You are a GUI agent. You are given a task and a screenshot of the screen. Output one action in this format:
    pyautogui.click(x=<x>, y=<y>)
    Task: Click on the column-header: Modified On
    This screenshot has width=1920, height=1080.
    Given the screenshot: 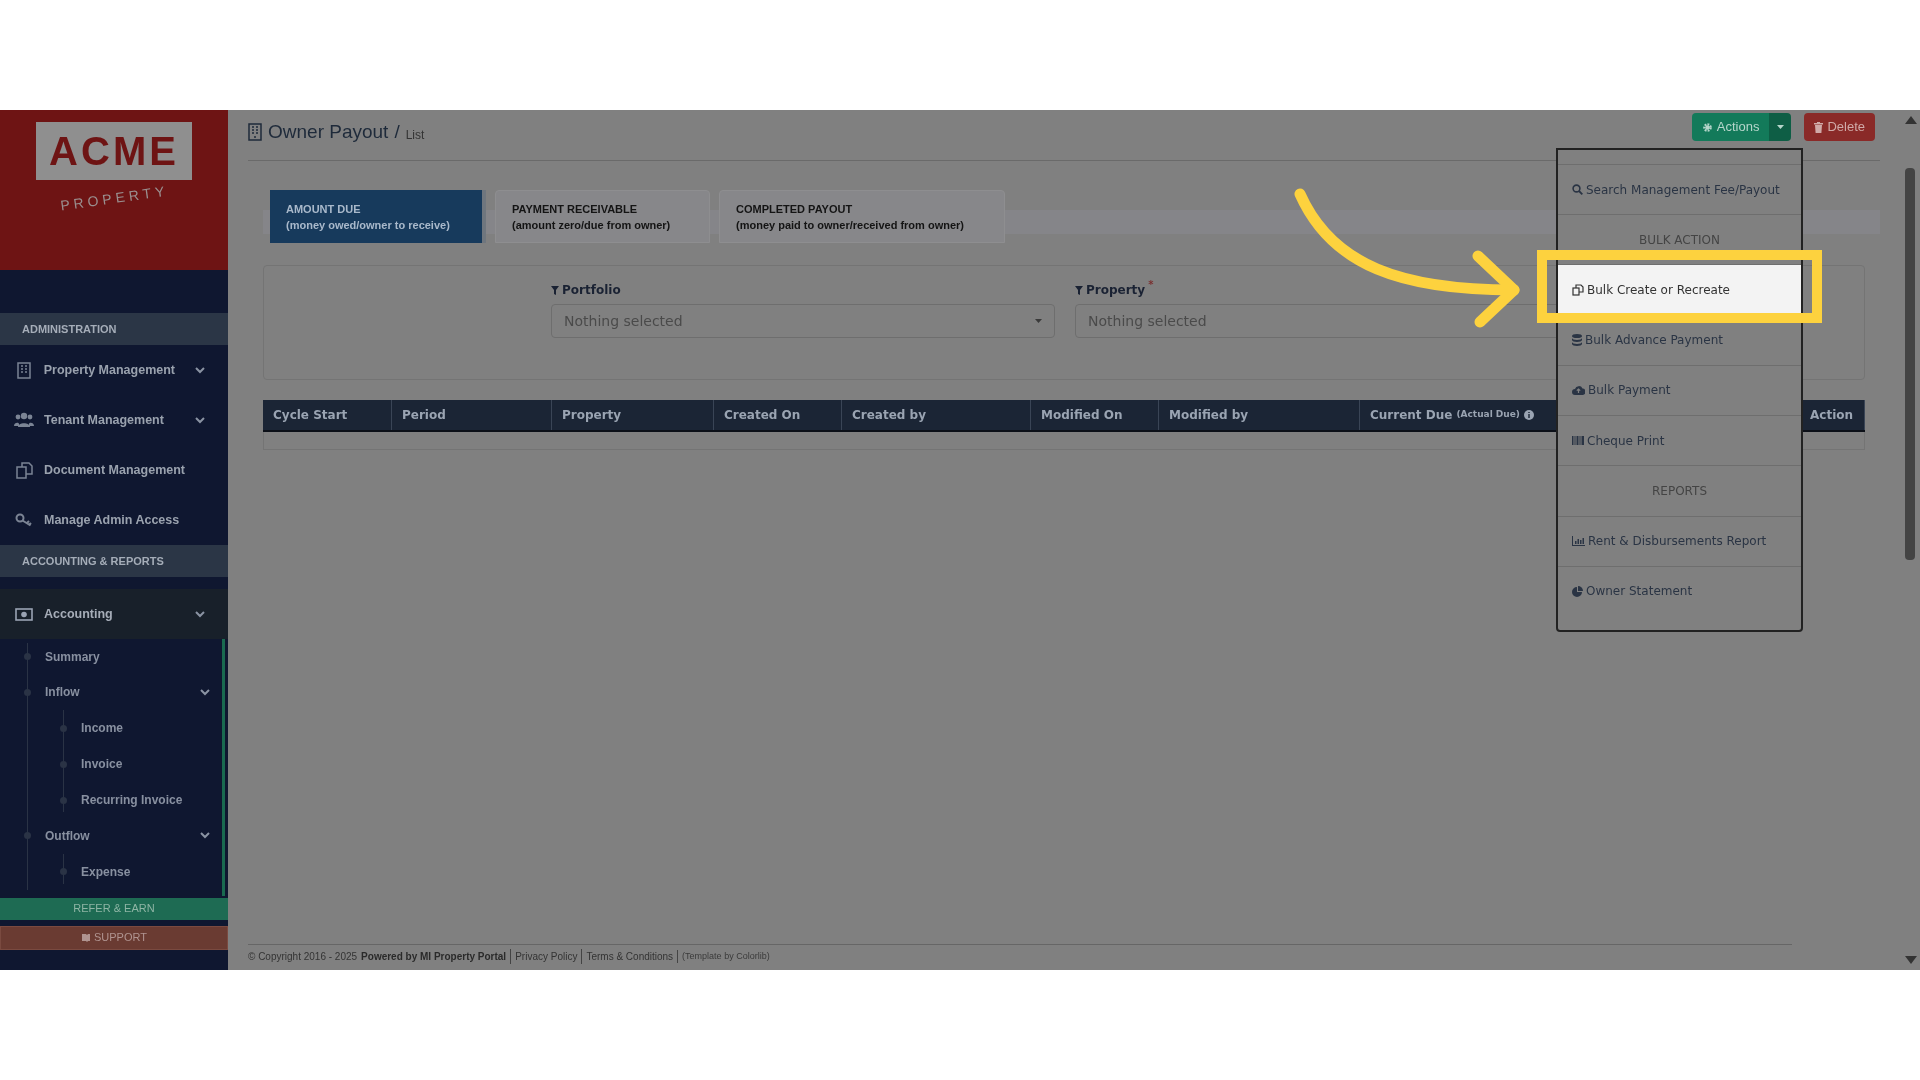 What is the action you would take?
    pyautogui.click(x=1095, y=415)
    